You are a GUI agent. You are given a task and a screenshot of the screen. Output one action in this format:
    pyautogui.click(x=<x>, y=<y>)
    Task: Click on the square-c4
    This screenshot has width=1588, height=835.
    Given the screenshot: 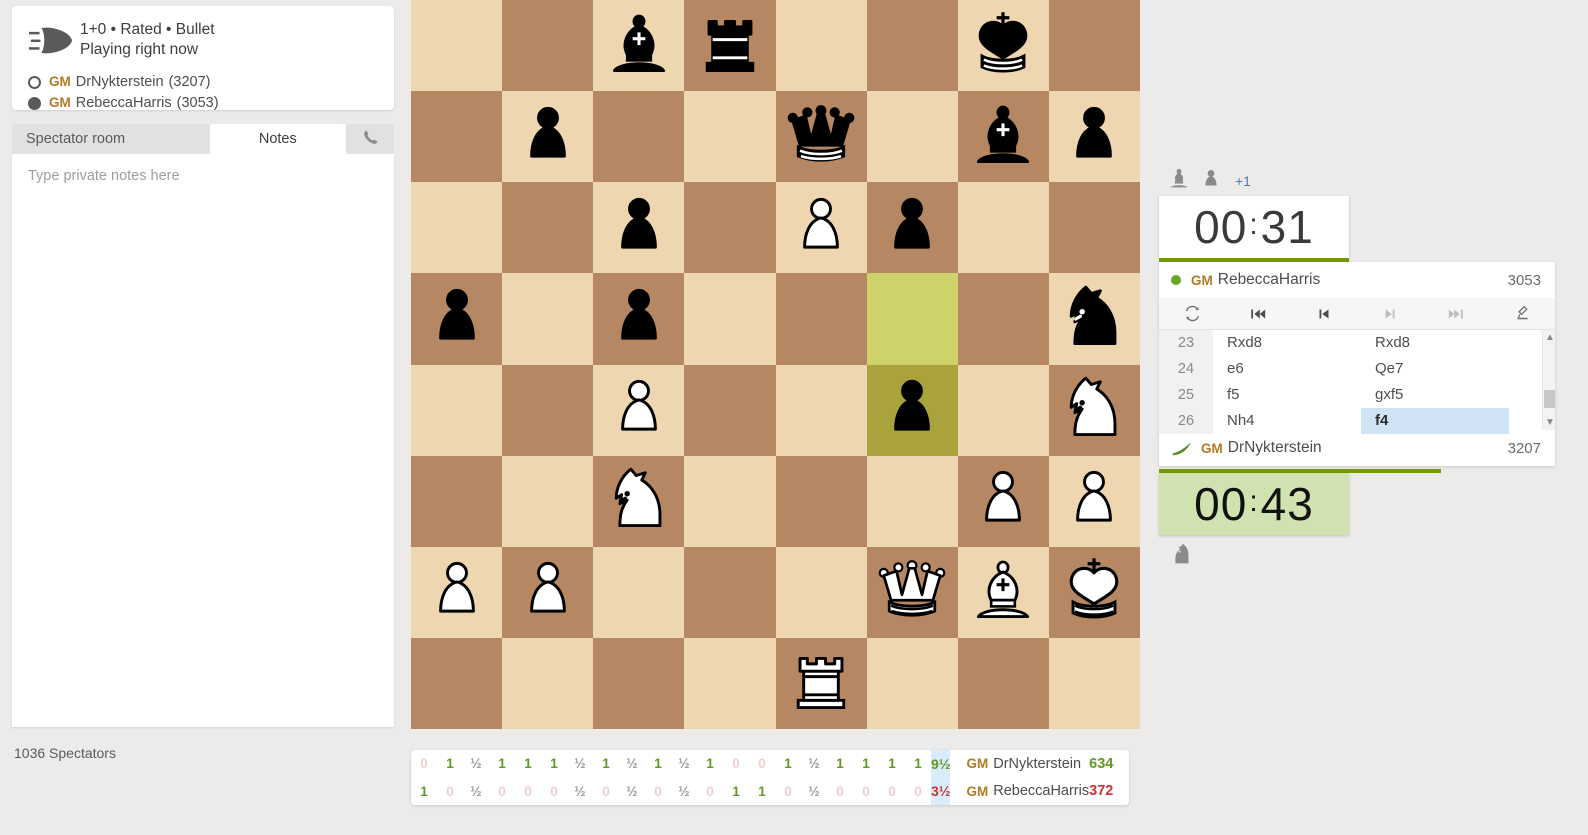 What is the action you would take?
    pyautogui.click(x=639, y=410)
    